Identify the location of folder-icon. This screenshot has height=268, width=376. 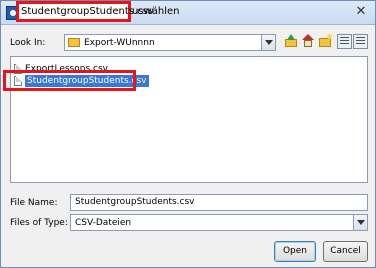
(74, 42).